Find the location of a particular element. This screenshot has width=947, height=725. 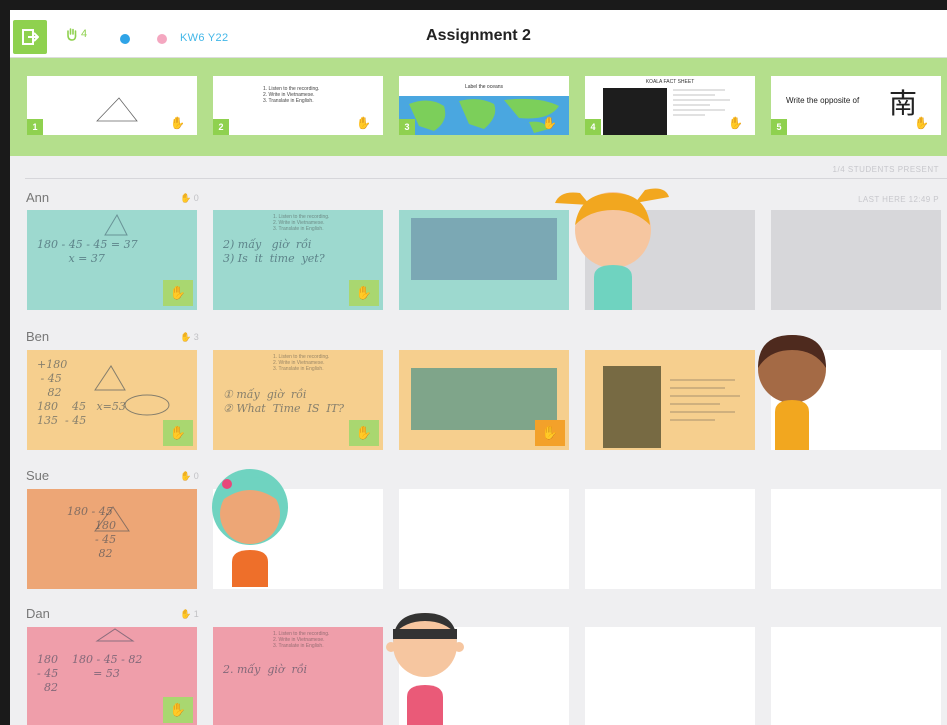

slide-number: 2 is located at coordinates (221, 127).